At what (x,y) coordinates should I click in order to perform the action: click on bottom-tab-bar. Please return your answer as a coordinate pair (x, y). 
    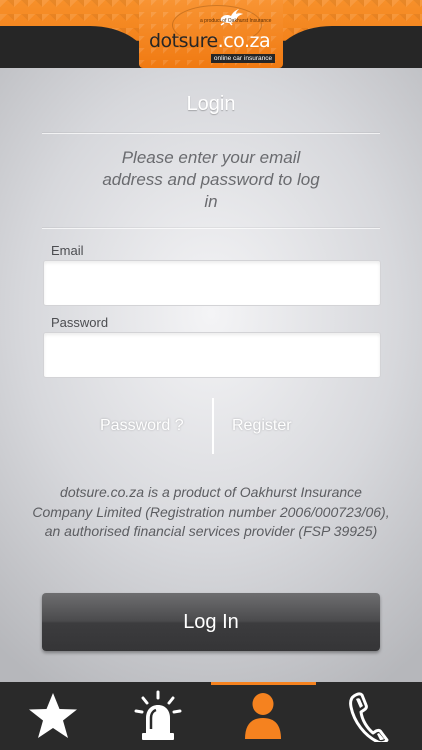
    Looking at the image, I should click on (211, 716).